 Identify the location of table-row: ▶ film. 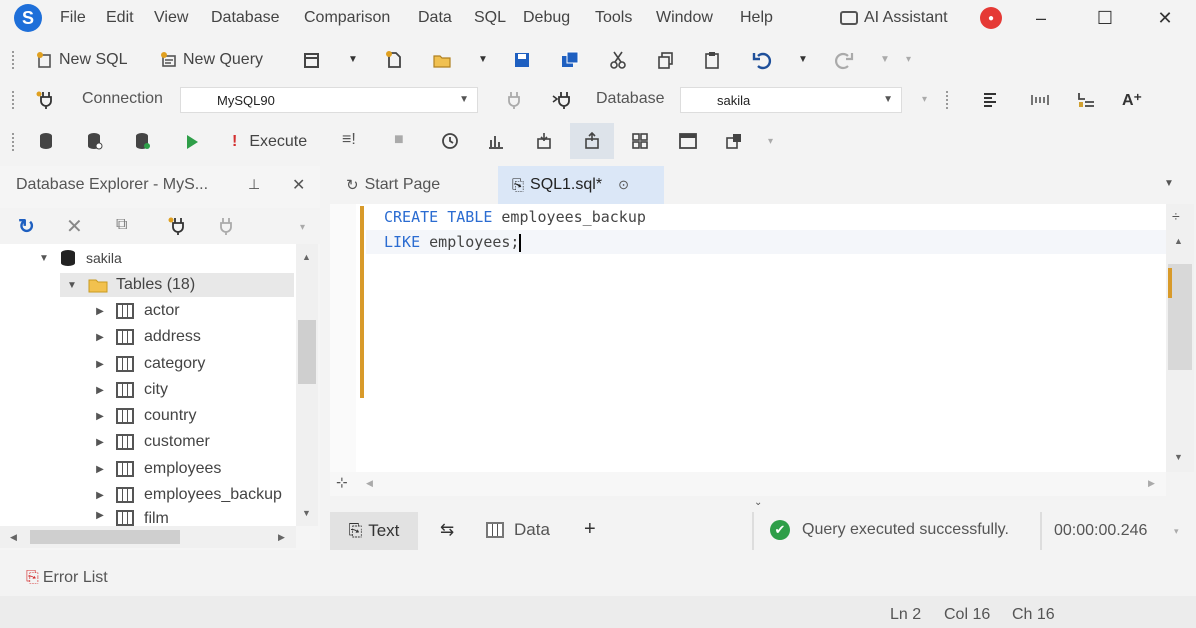
(131, 518).